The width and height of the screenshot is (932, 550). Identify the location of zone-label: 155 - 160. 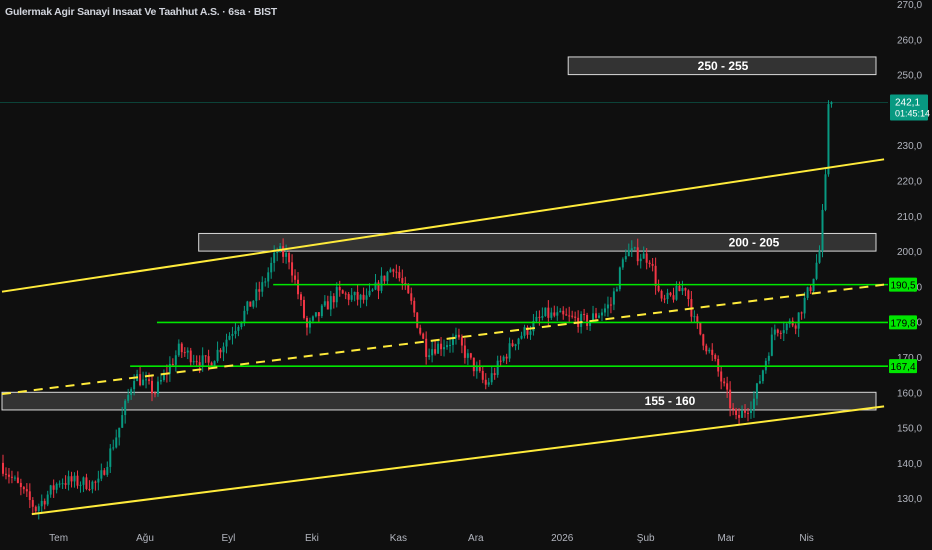
(670, 401).